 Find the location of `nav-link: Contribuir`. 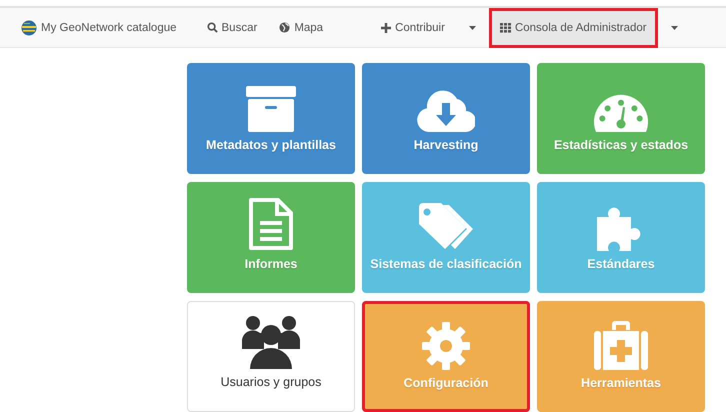

nav-link: Contribuir is located at coordinates (413, 27).